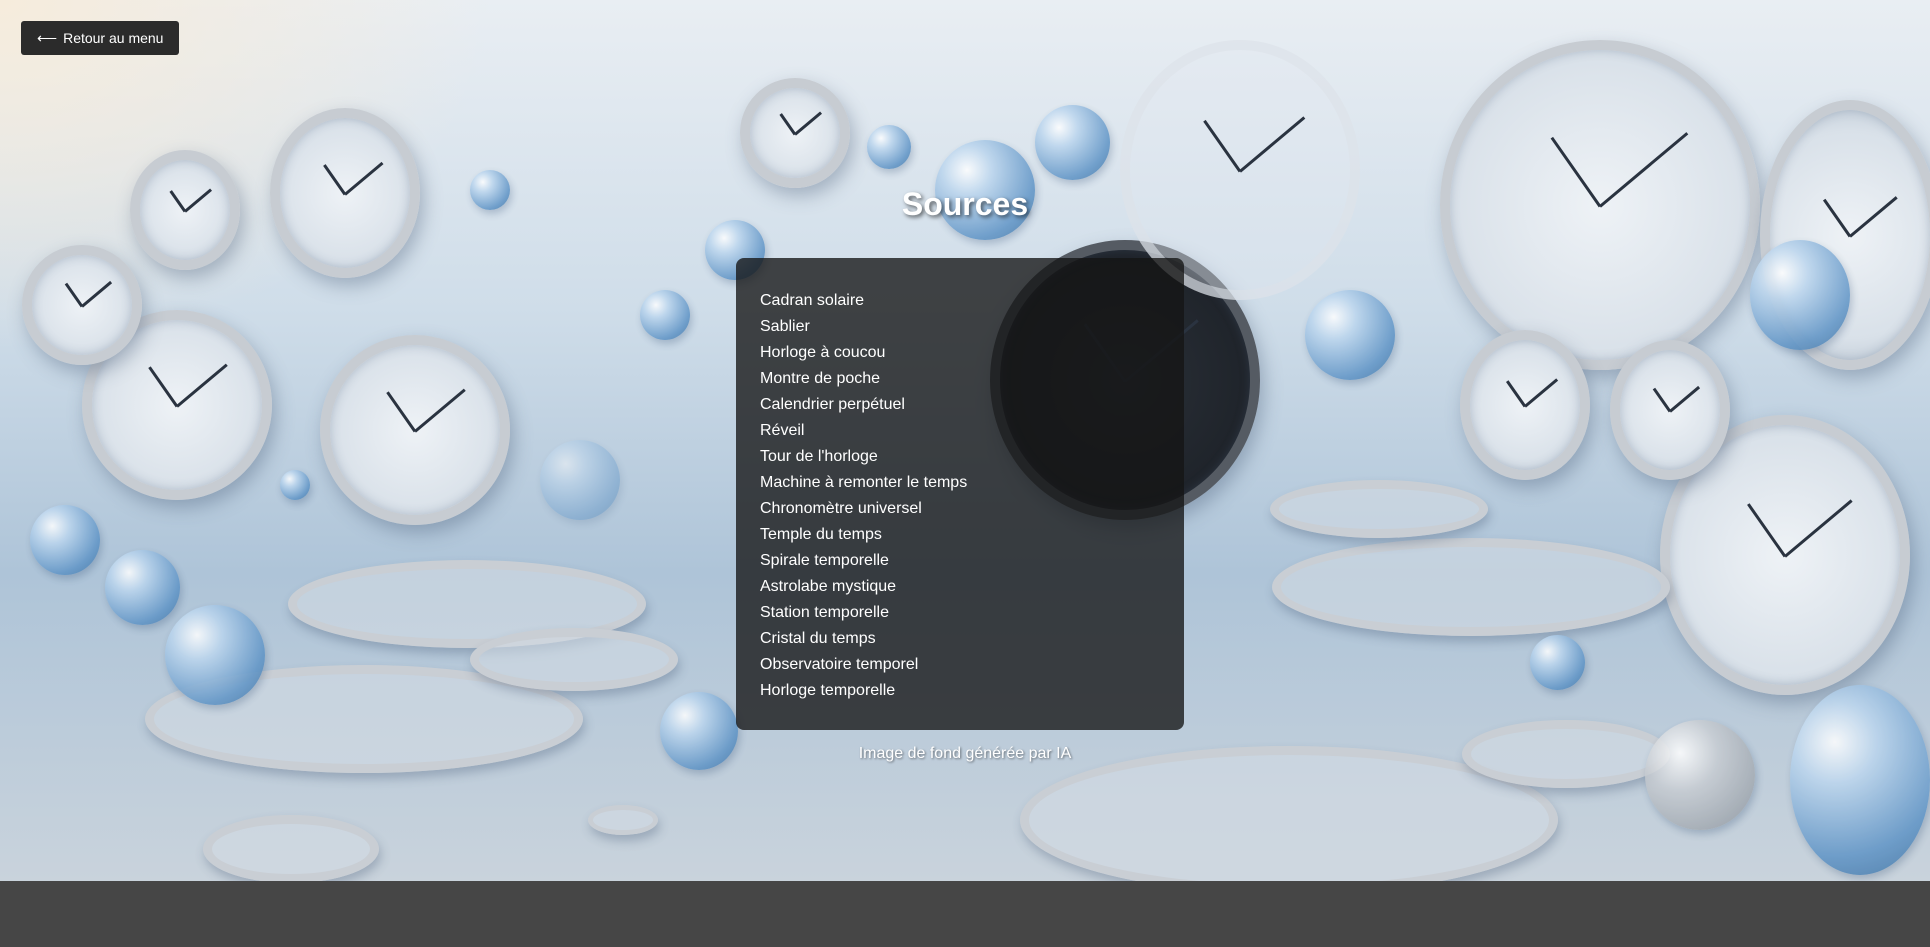 Image resolution: width=1930 pixels, height=947 pixels. What do you see at coordinates (819, 456) in the screenshot?
I see `list-item: Tour de l'horloge` at bounding box center [819, 456].